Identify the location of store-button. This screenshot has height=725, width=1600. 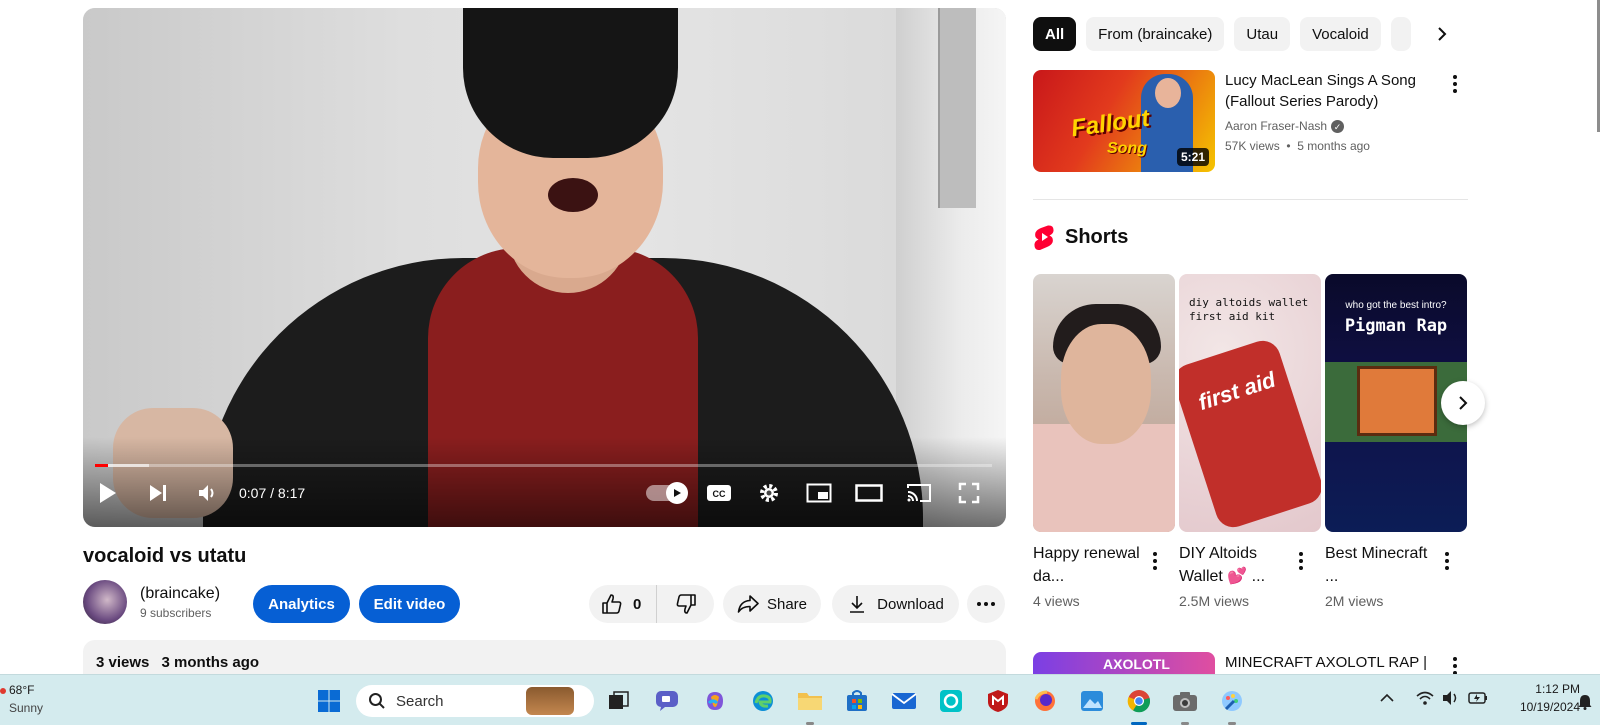
(857, 701).